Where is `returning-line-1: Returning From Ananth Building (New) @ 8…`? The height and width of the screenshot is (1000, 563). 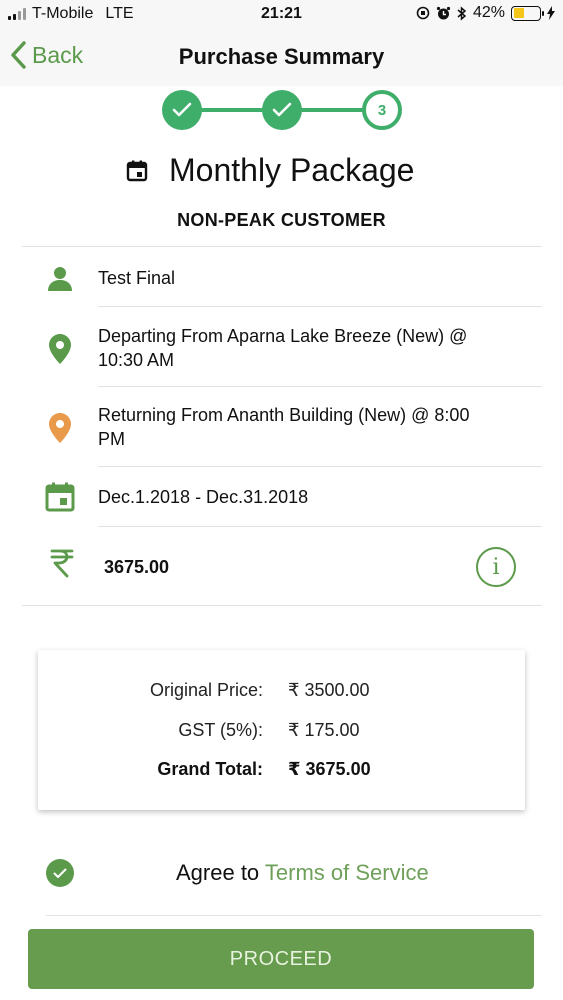
returning-line-1: Returning From Ananth Building (New) @ 8… is located at coordinates (284, 415).